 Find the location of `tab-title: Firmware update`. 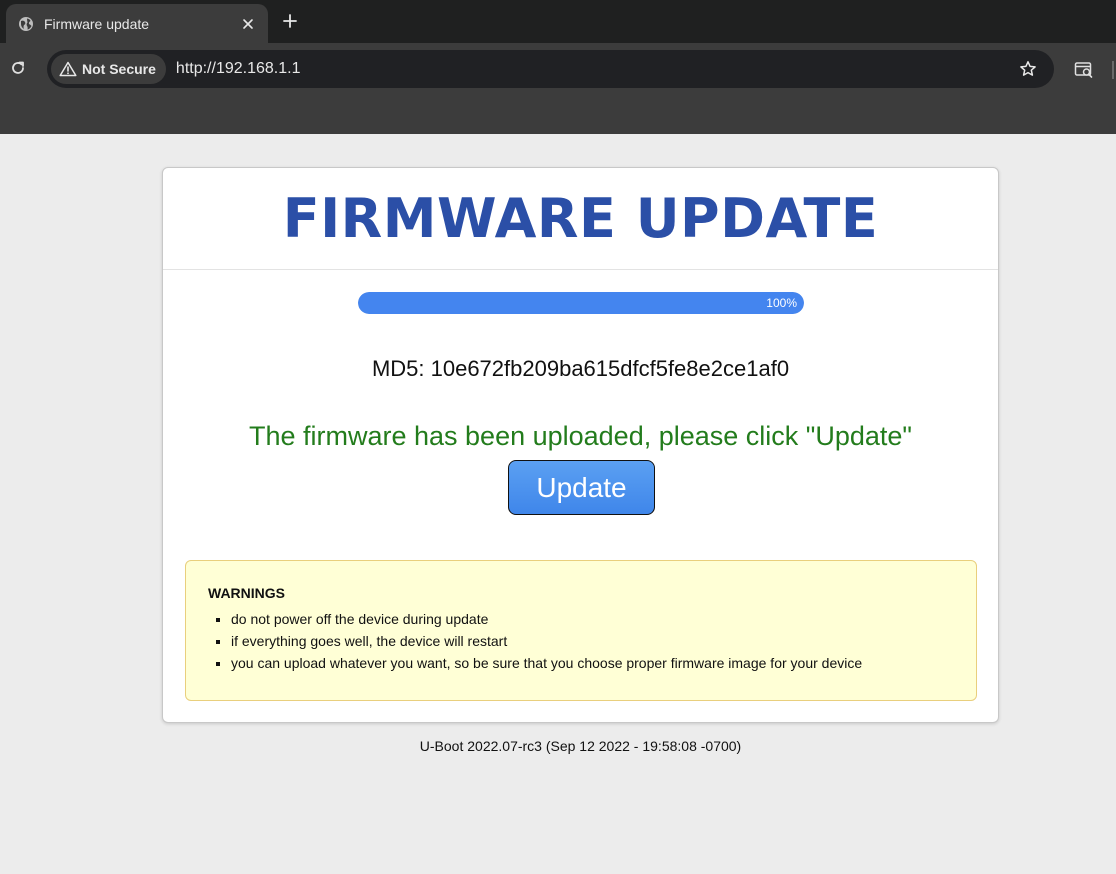

tab-title: Firmware update is located at coordinates (97, 23).